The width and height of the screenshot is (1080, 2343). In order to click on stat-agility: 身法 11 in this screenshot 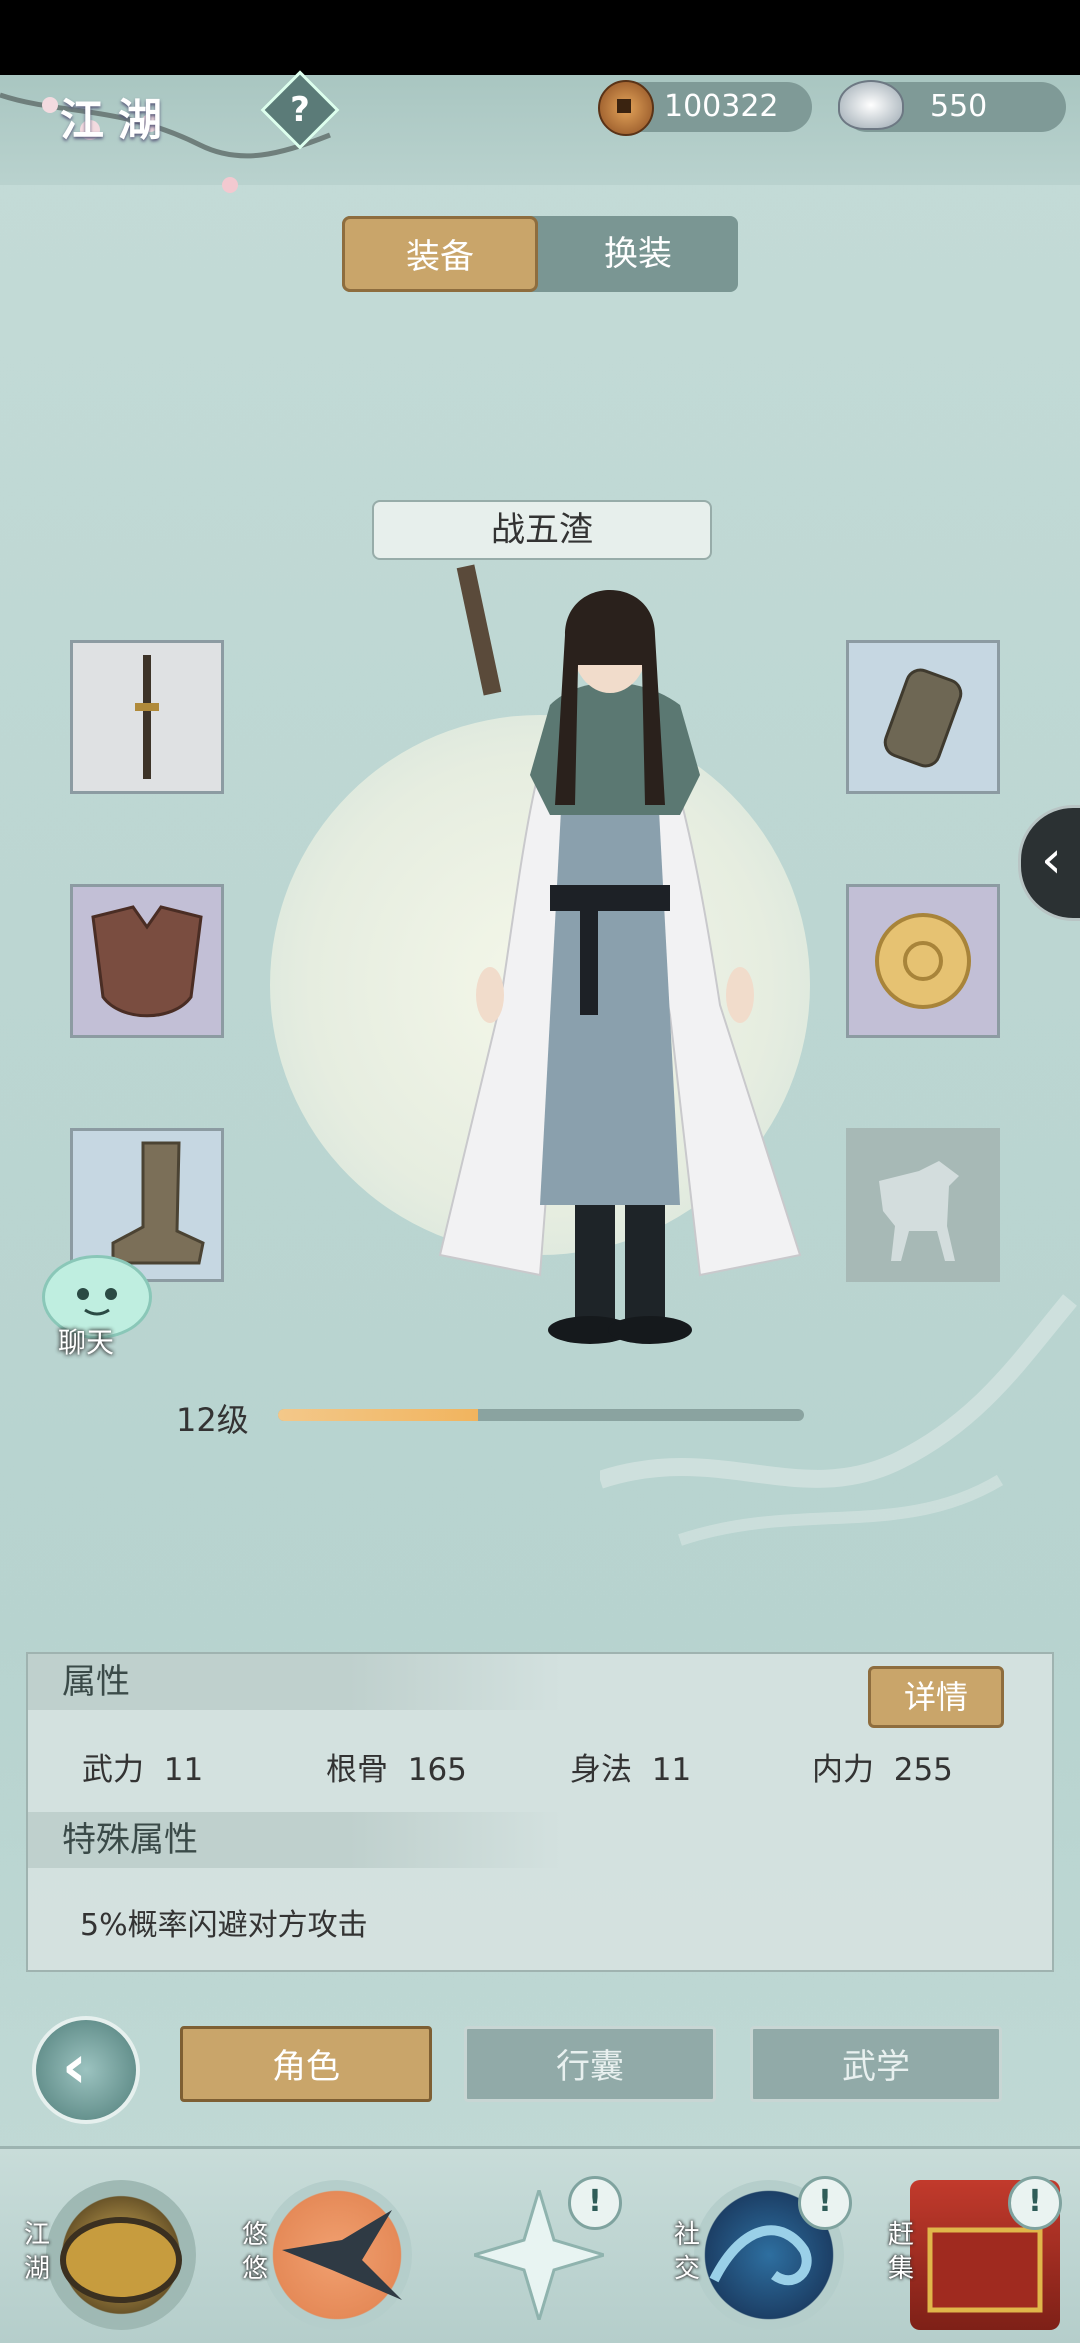, I will do `click(630, 1766)`.